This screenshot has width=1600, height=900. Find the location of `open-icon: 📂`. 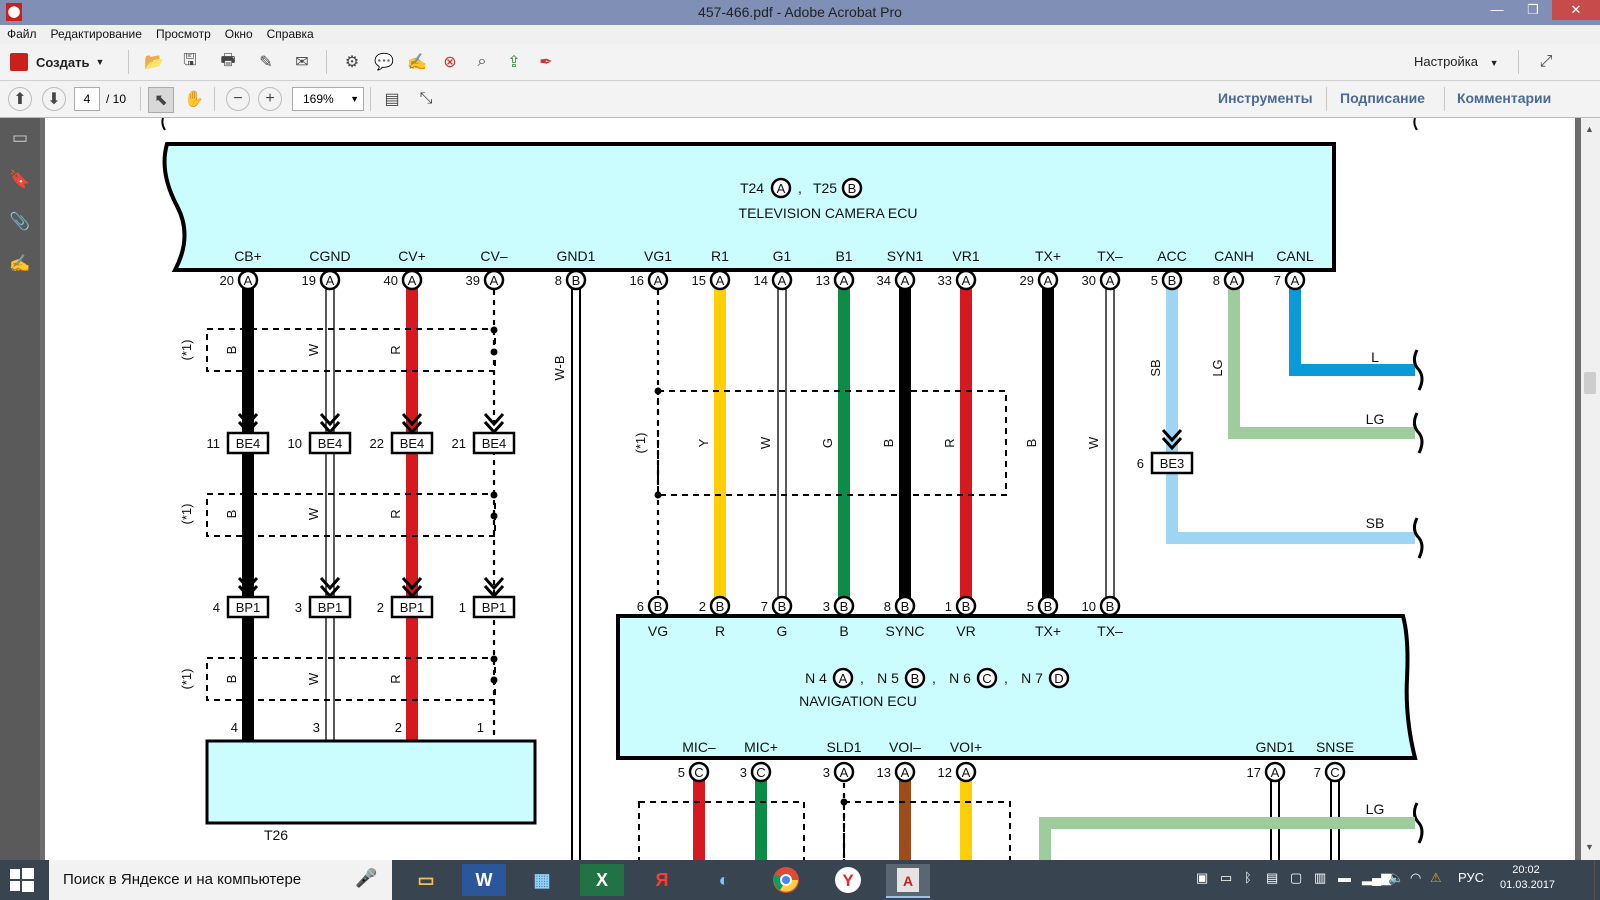

open-icon: 📂 is located at coordinates (154, 62).